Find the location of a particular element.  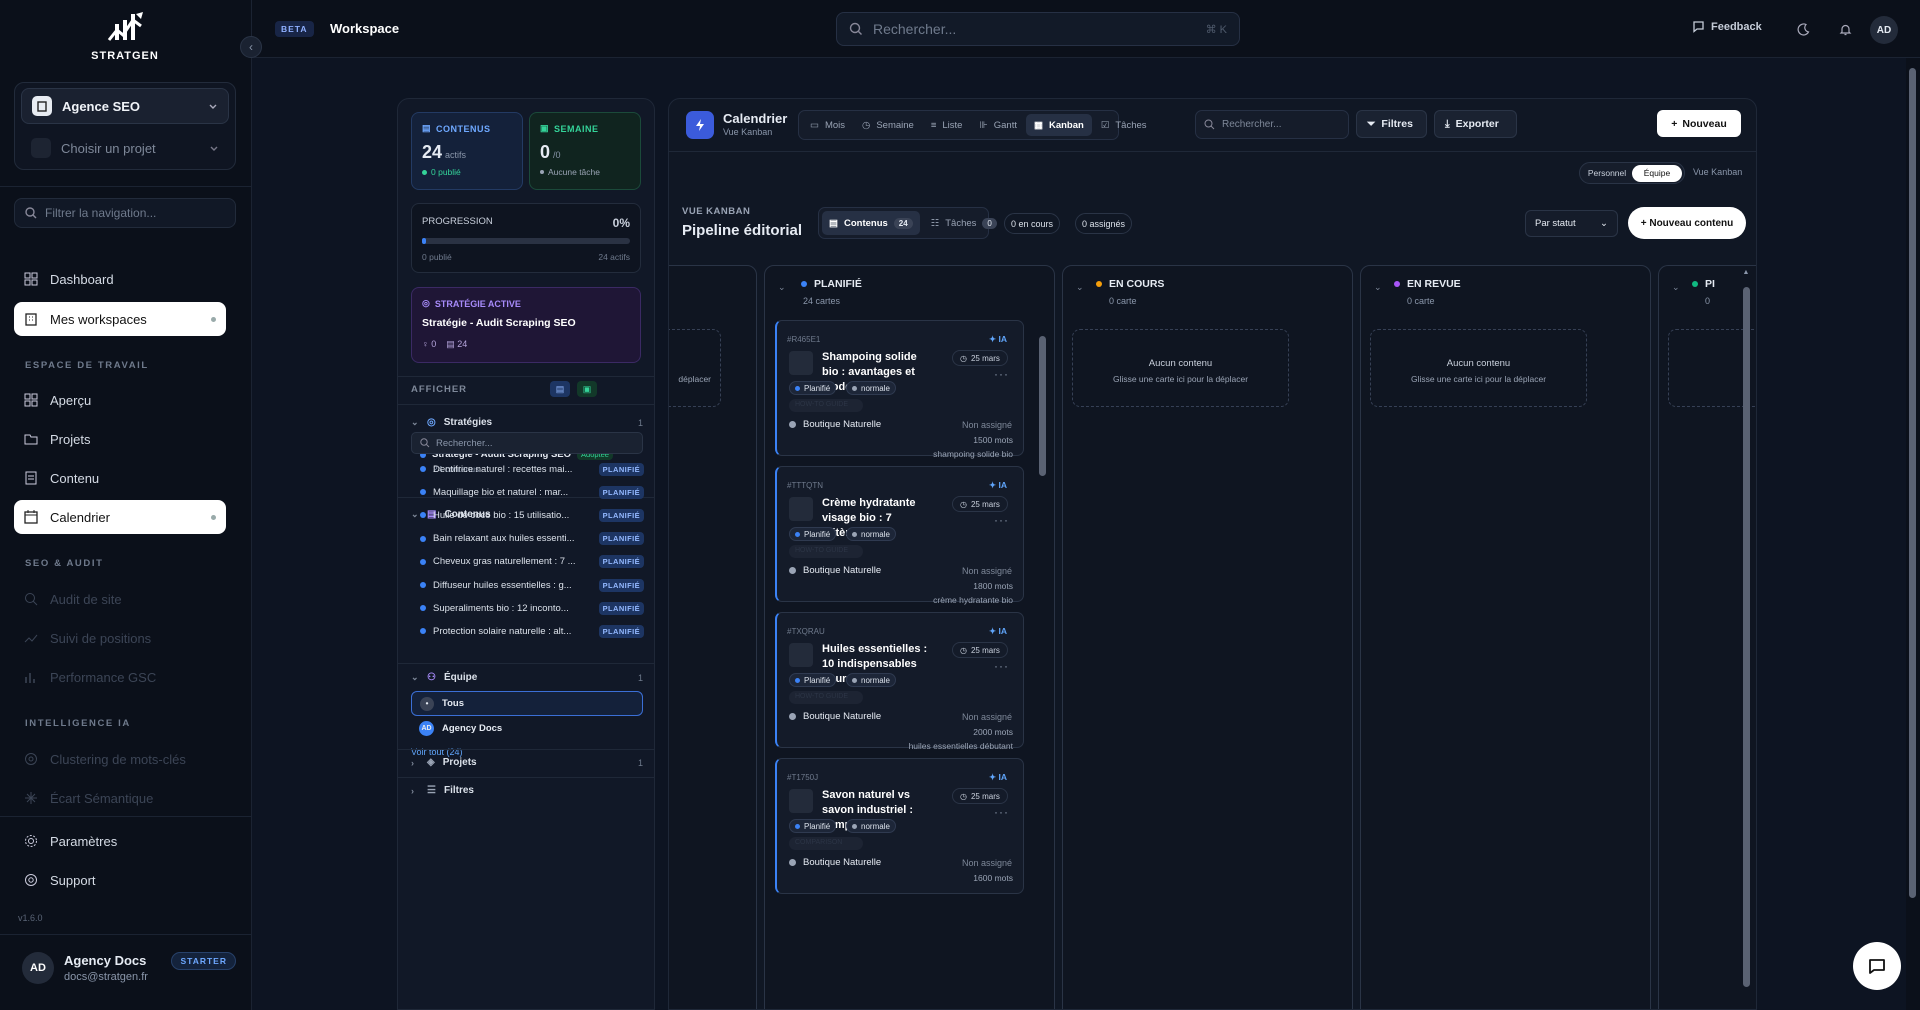

user-avatar-button: AD is located at coordinates (1884, 30).